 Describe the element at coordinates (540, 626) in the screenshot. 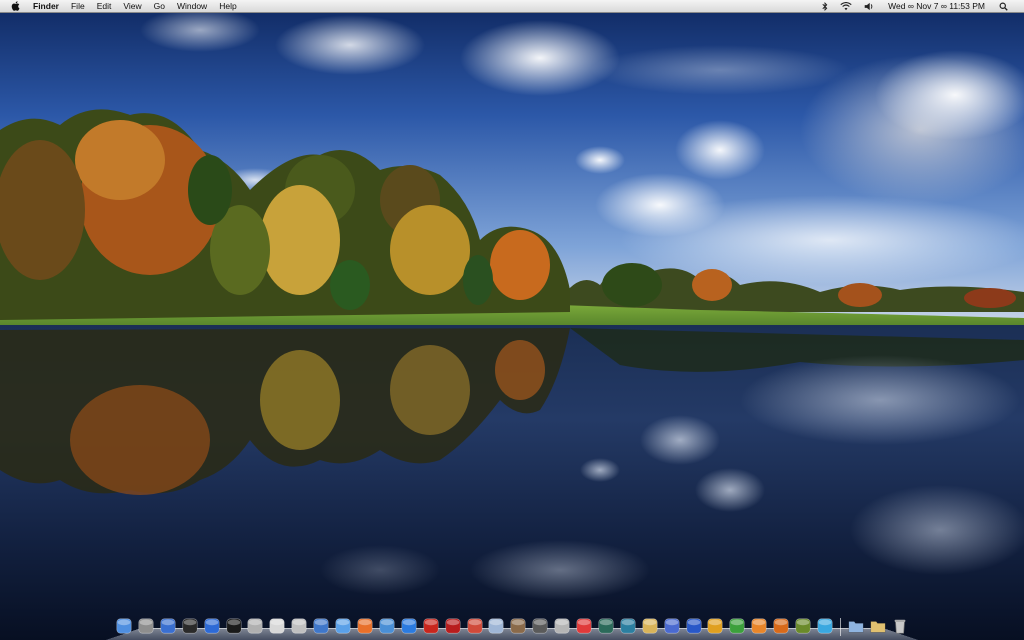

I see `dashboard-icon` at that location.